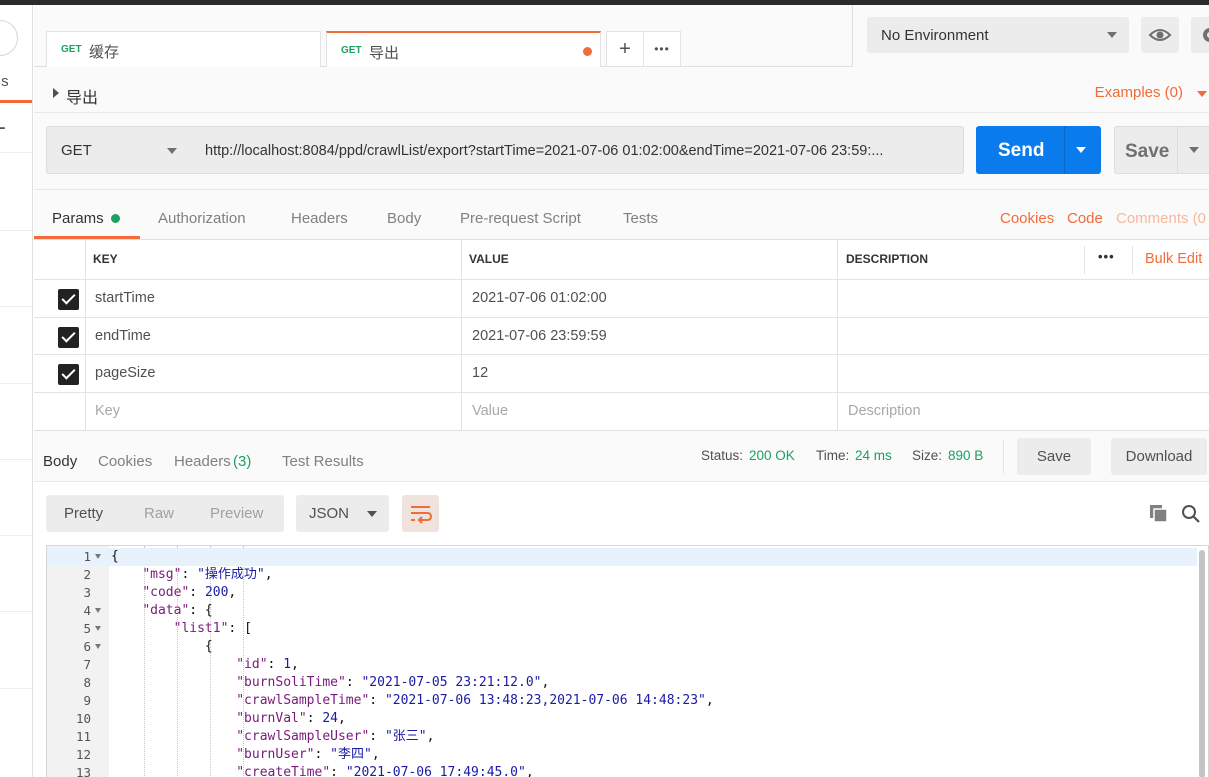  What do you see at coordinates (520, 218) in the screenshot?
I see `tab-pre-request-script: Pre-request Script` at bounding box center [520, 218].